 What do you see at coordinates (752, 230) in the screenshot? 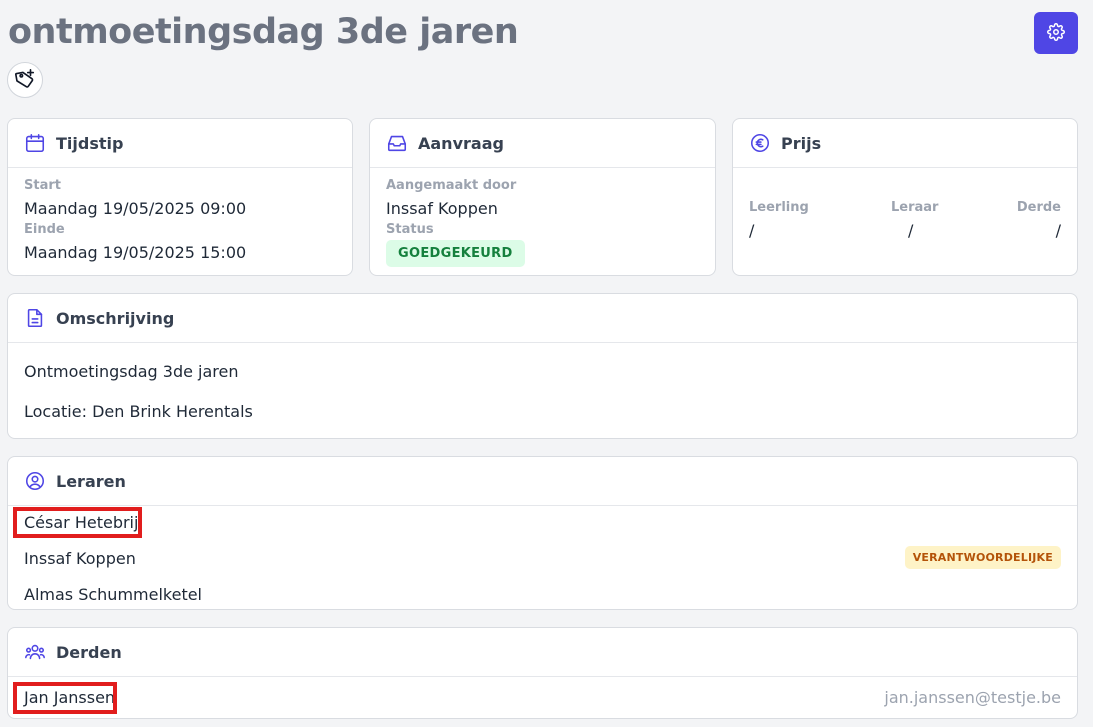
I see `leerling-value: /` at bounding box center [752, 230].